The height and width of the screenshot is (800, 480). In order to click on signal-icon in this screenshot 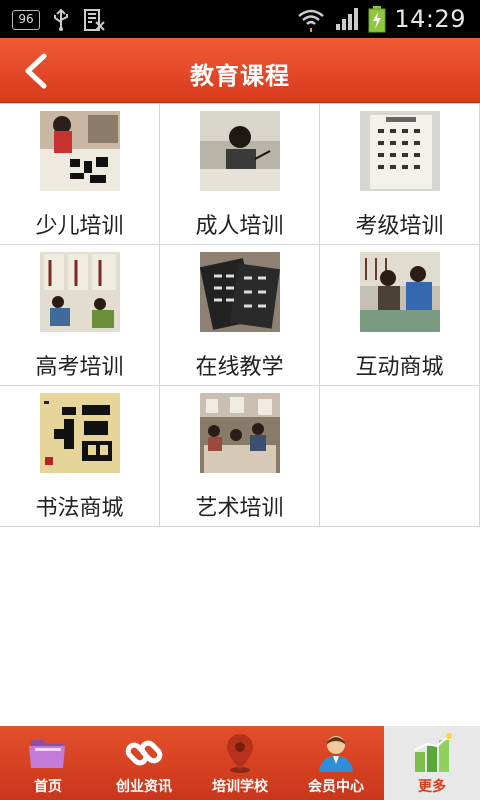, I will do `click(347, 19)`.